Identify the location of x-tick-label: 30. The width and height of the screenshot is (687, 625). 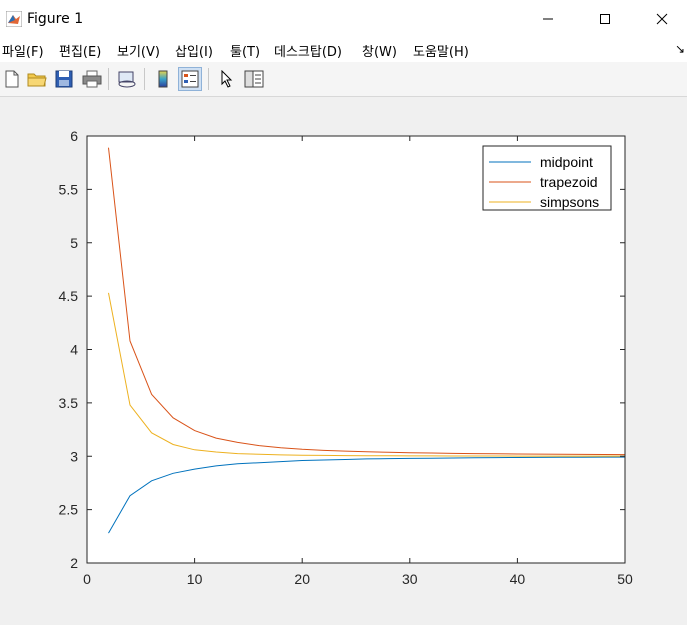
(410, 579).